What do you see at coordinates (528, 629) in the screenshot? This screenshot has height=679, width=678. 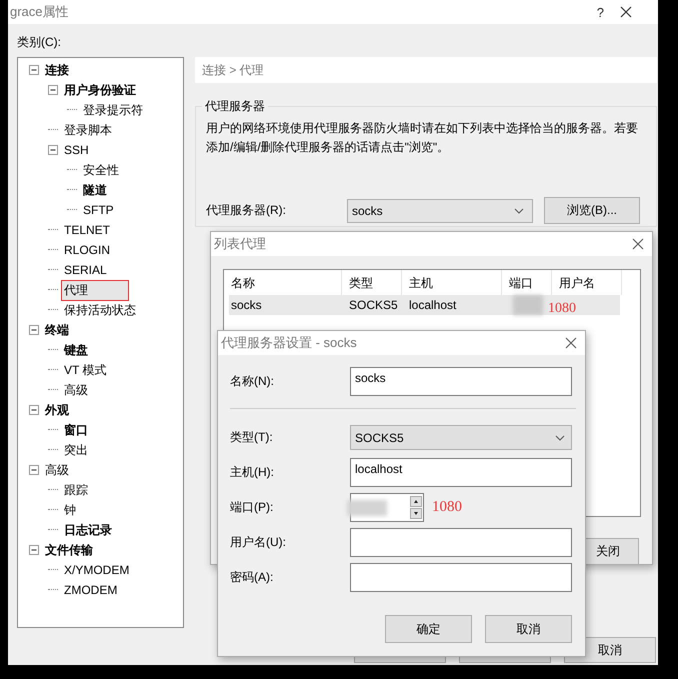 I see `cancel-button: 取消` at bounding box center [528, 629].